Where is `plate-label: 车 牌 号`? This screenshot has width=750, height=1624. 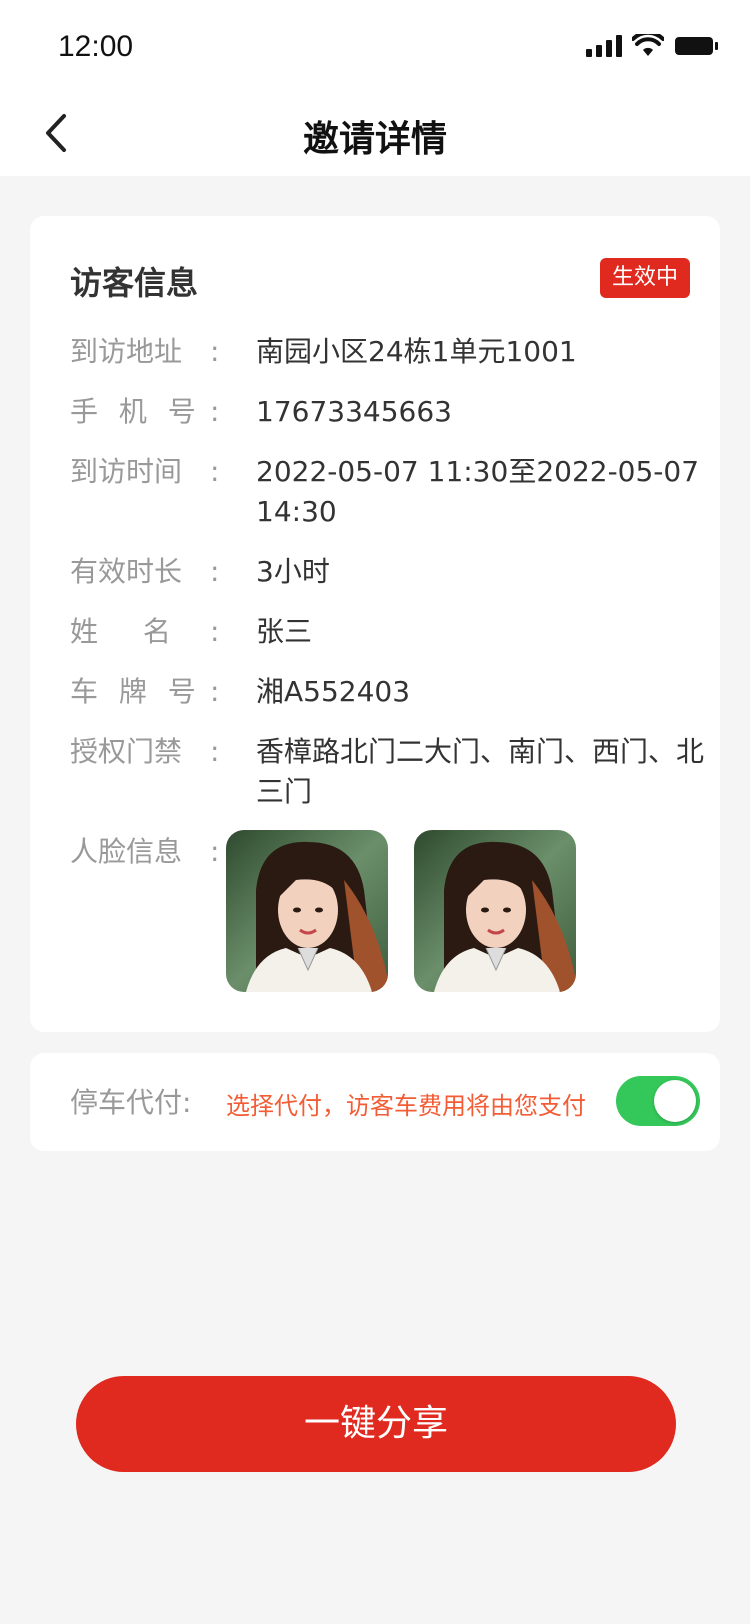 plate-label: 车 牌 号 is located at coordinates (136, 691).